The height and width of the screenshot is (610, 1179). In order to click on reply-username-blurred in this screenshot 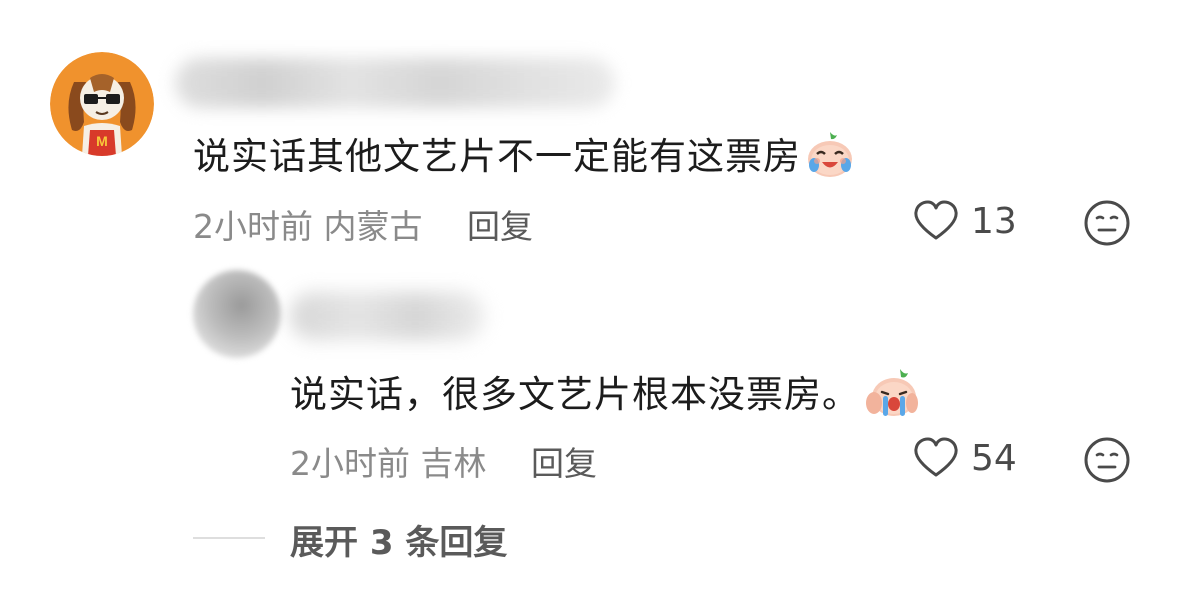, I will do `click(387, 316)`.